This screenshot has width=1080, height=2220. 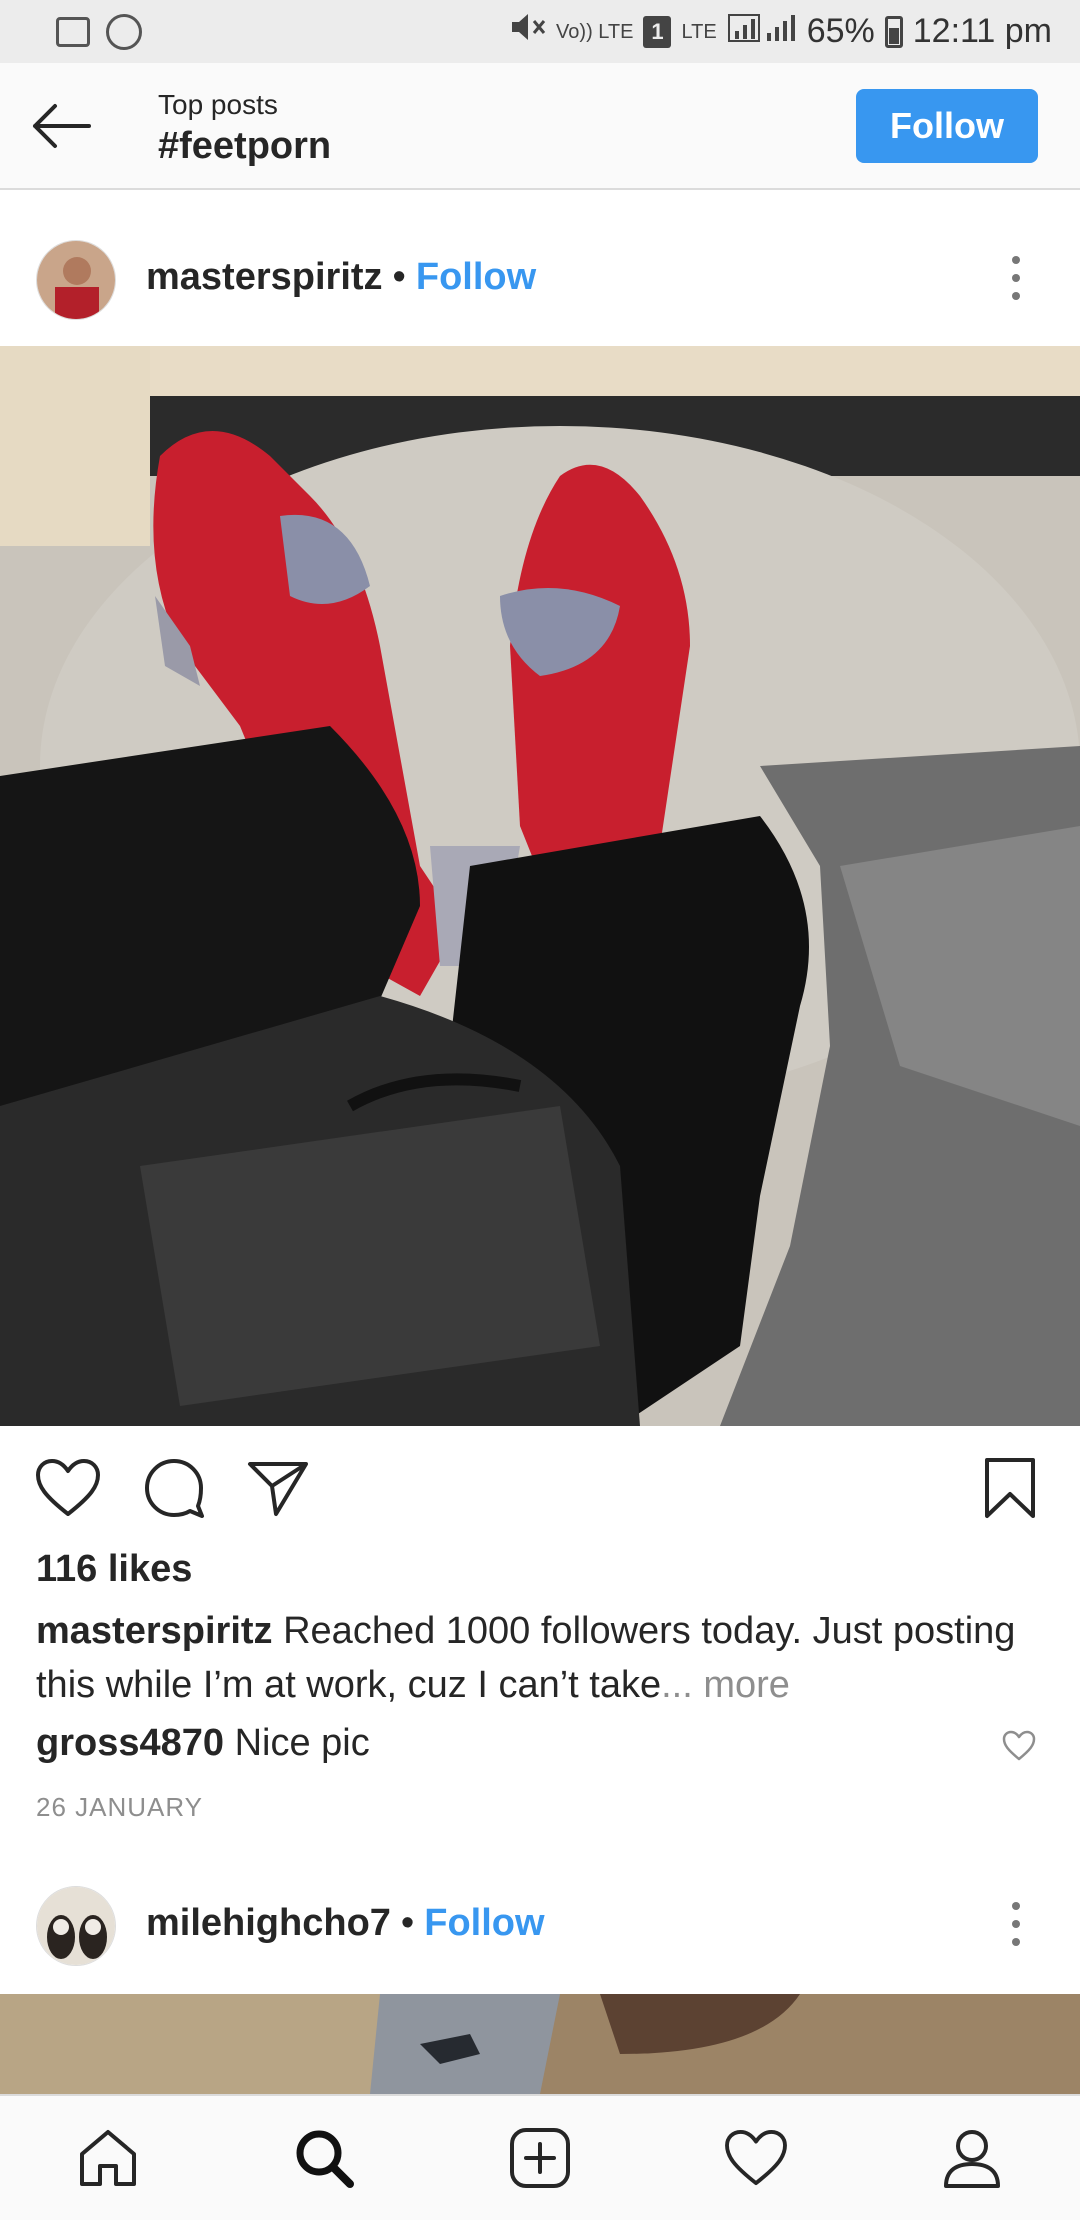 What do you see at coordinates (657, 31) in the screenshot?
I see `sim-badge: 1` at bounding box center [657, 31].